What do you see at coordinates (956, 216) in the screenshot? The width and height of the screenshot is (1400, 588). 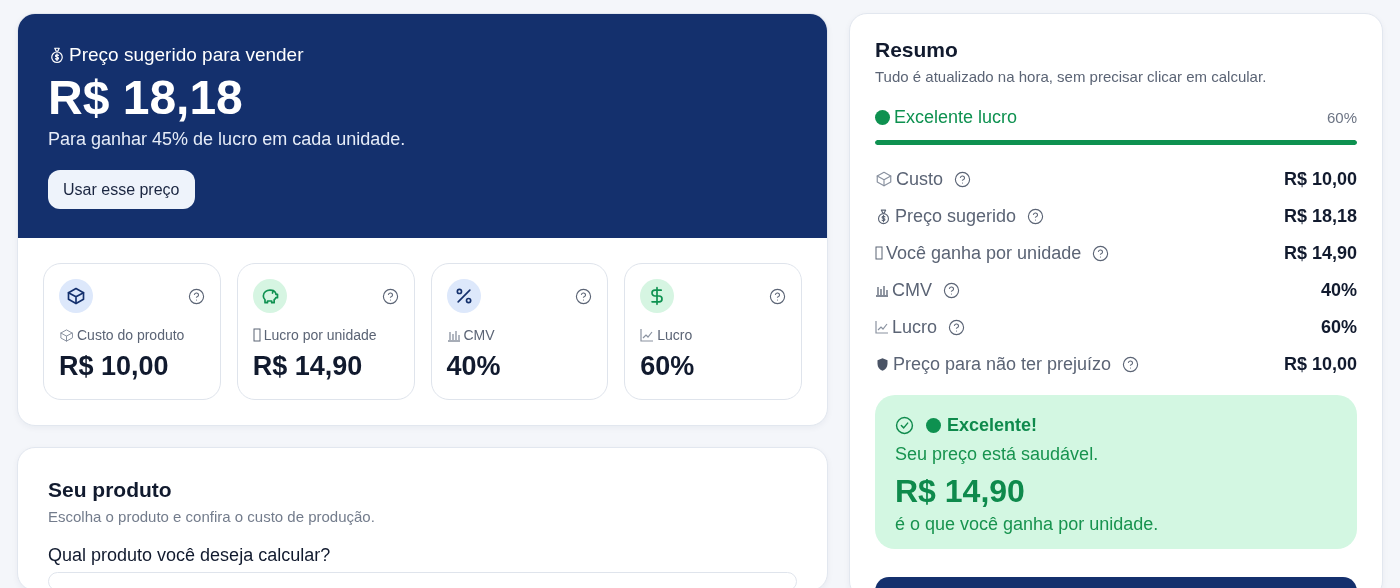 I see `summary-label: Preço sugerido` at bounding box center [956, 216].